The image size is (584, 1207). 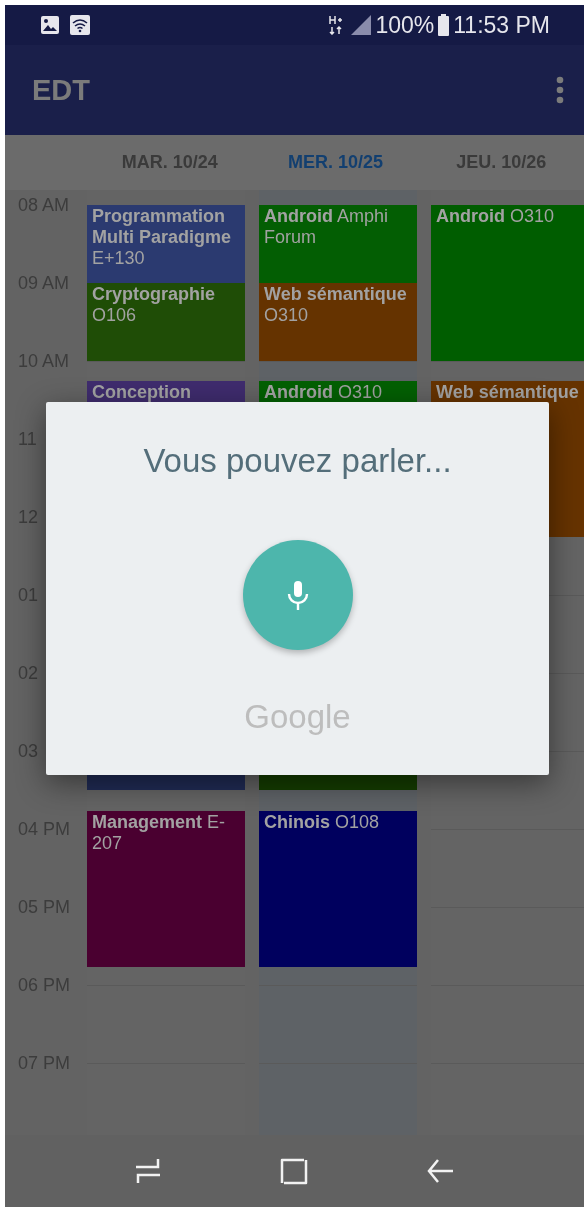 I want to click on image-icon, so click(x=50, y=25).